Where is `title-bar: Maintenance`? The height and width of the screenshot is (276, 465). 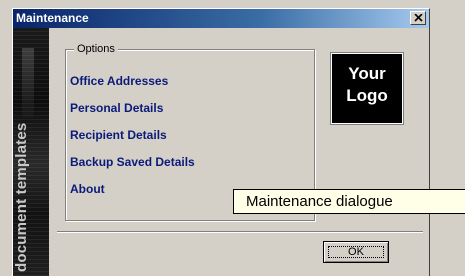 title-bar: Maintenance is located at coordinates (221, 18).